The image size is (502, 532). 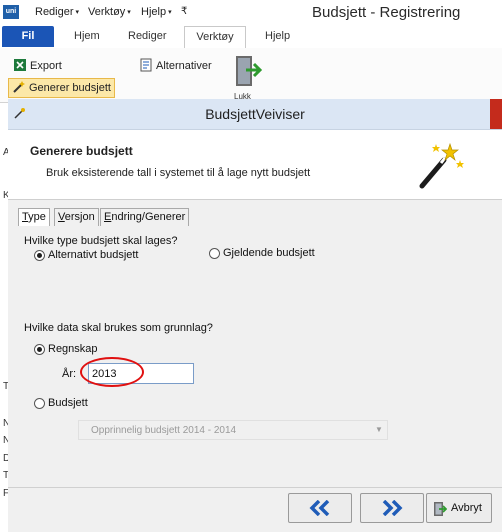 What do you see at coordinates (466, 508) in the screenshot?
I see `avbryt-label: Avbryt` at bounding box center [466, 508].